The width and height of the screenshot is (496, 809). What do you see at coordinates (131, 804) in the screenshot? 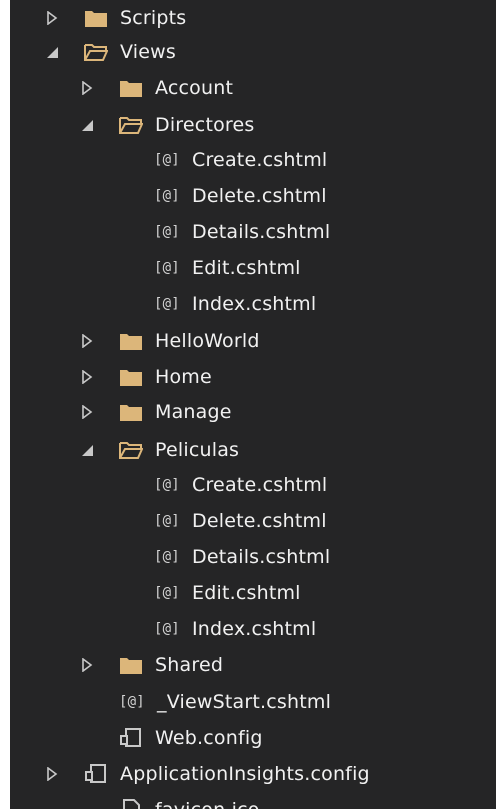
I see `file-icon` at bounding box center [131, 804].